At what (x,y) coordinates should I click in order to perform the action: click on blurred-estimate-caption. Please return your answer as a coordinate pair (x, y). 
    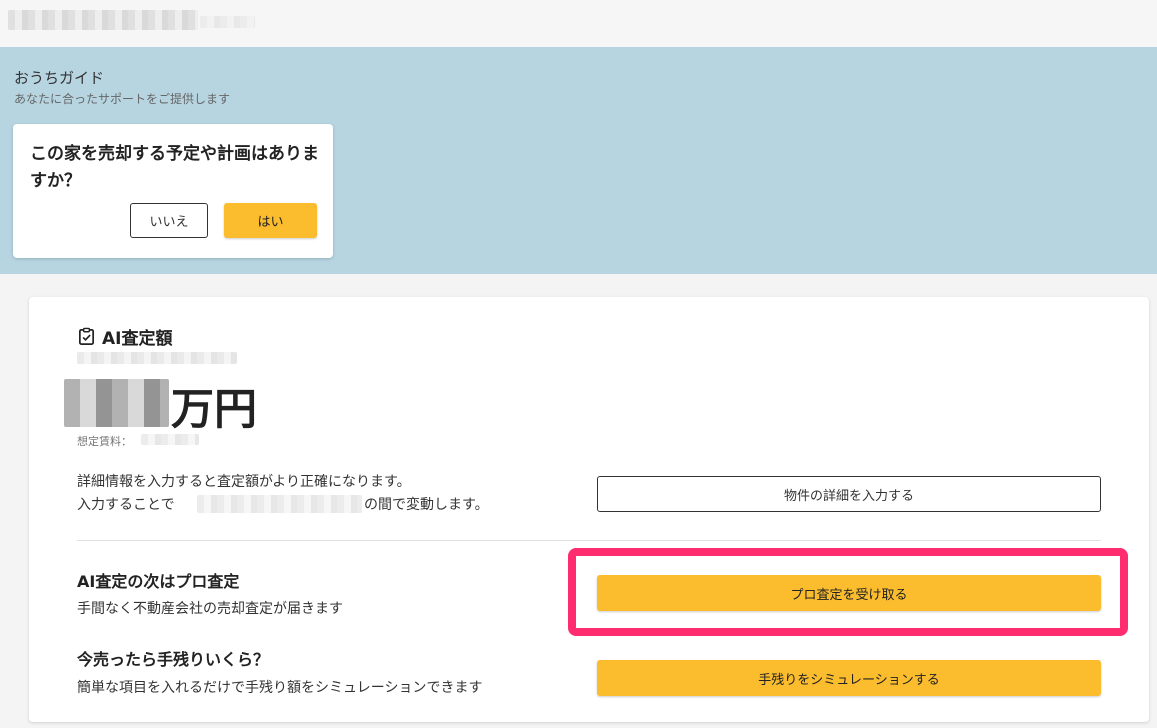
    Looking at the image, I should click on (157, 358).